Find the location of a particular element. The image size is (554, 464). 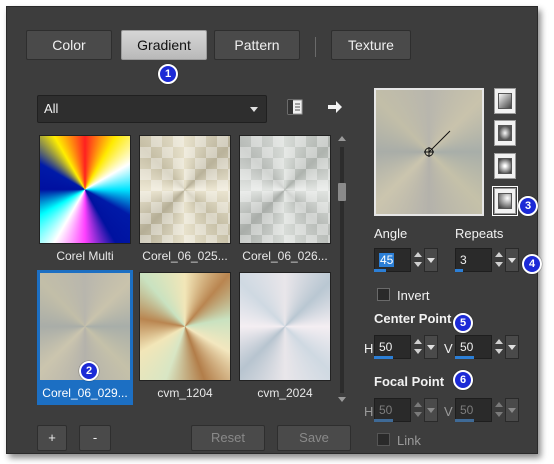

tab-pattern: Pattern is located at coordinates (257, 45).